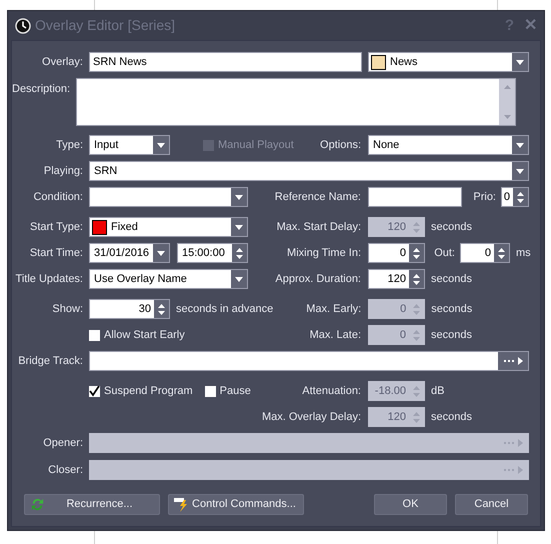  Describe the element at coordinates (168, 227) in the screenshot. I see `dropdown-field: Fixed` at that location.